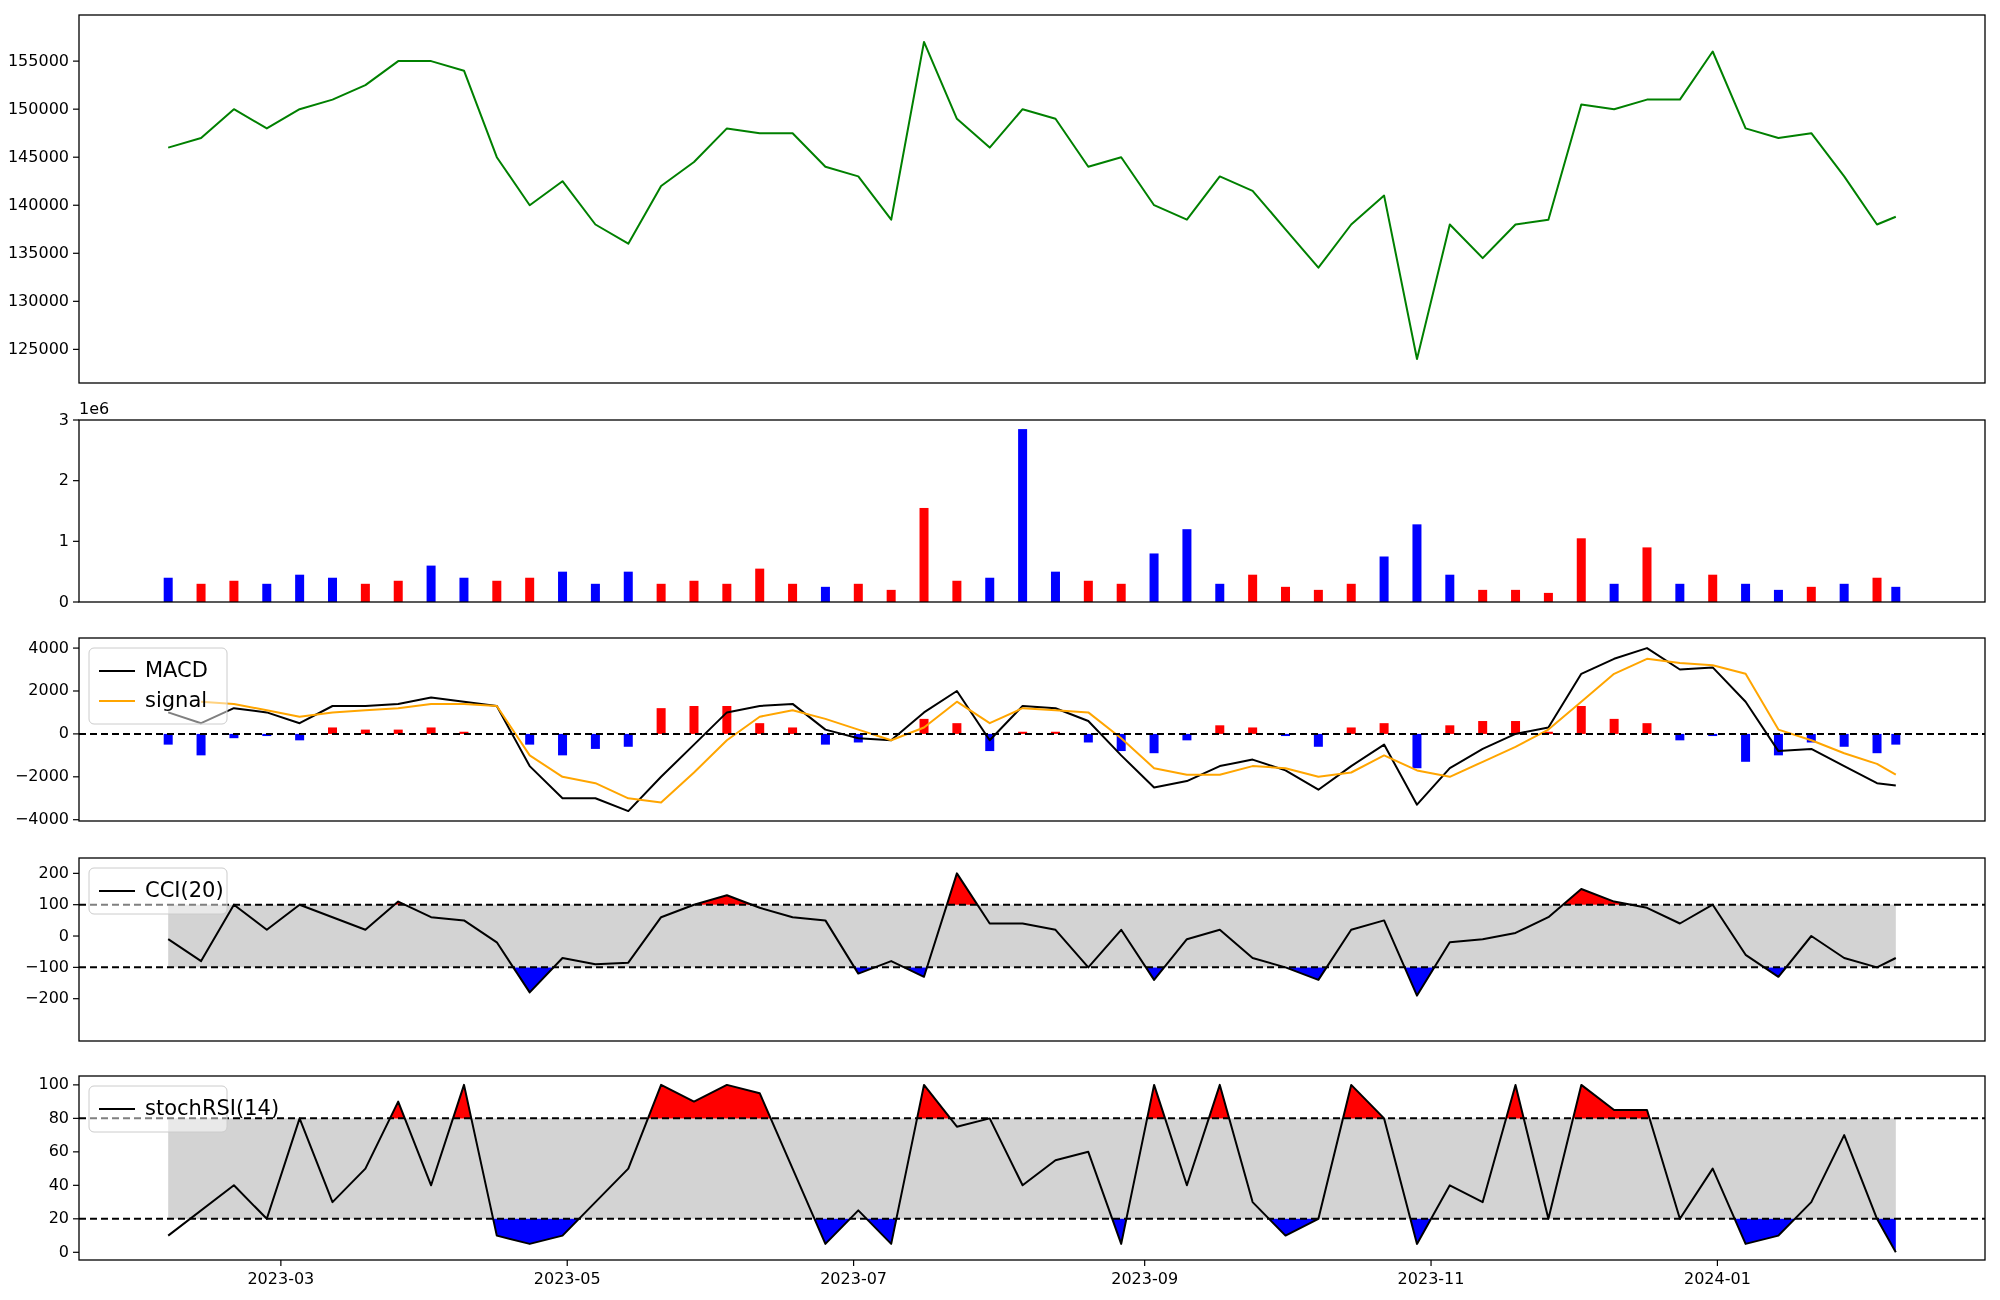 This screenshot has width=2000, height=1300. I want to click on y-tick-label: 130000, so click(38, 300).